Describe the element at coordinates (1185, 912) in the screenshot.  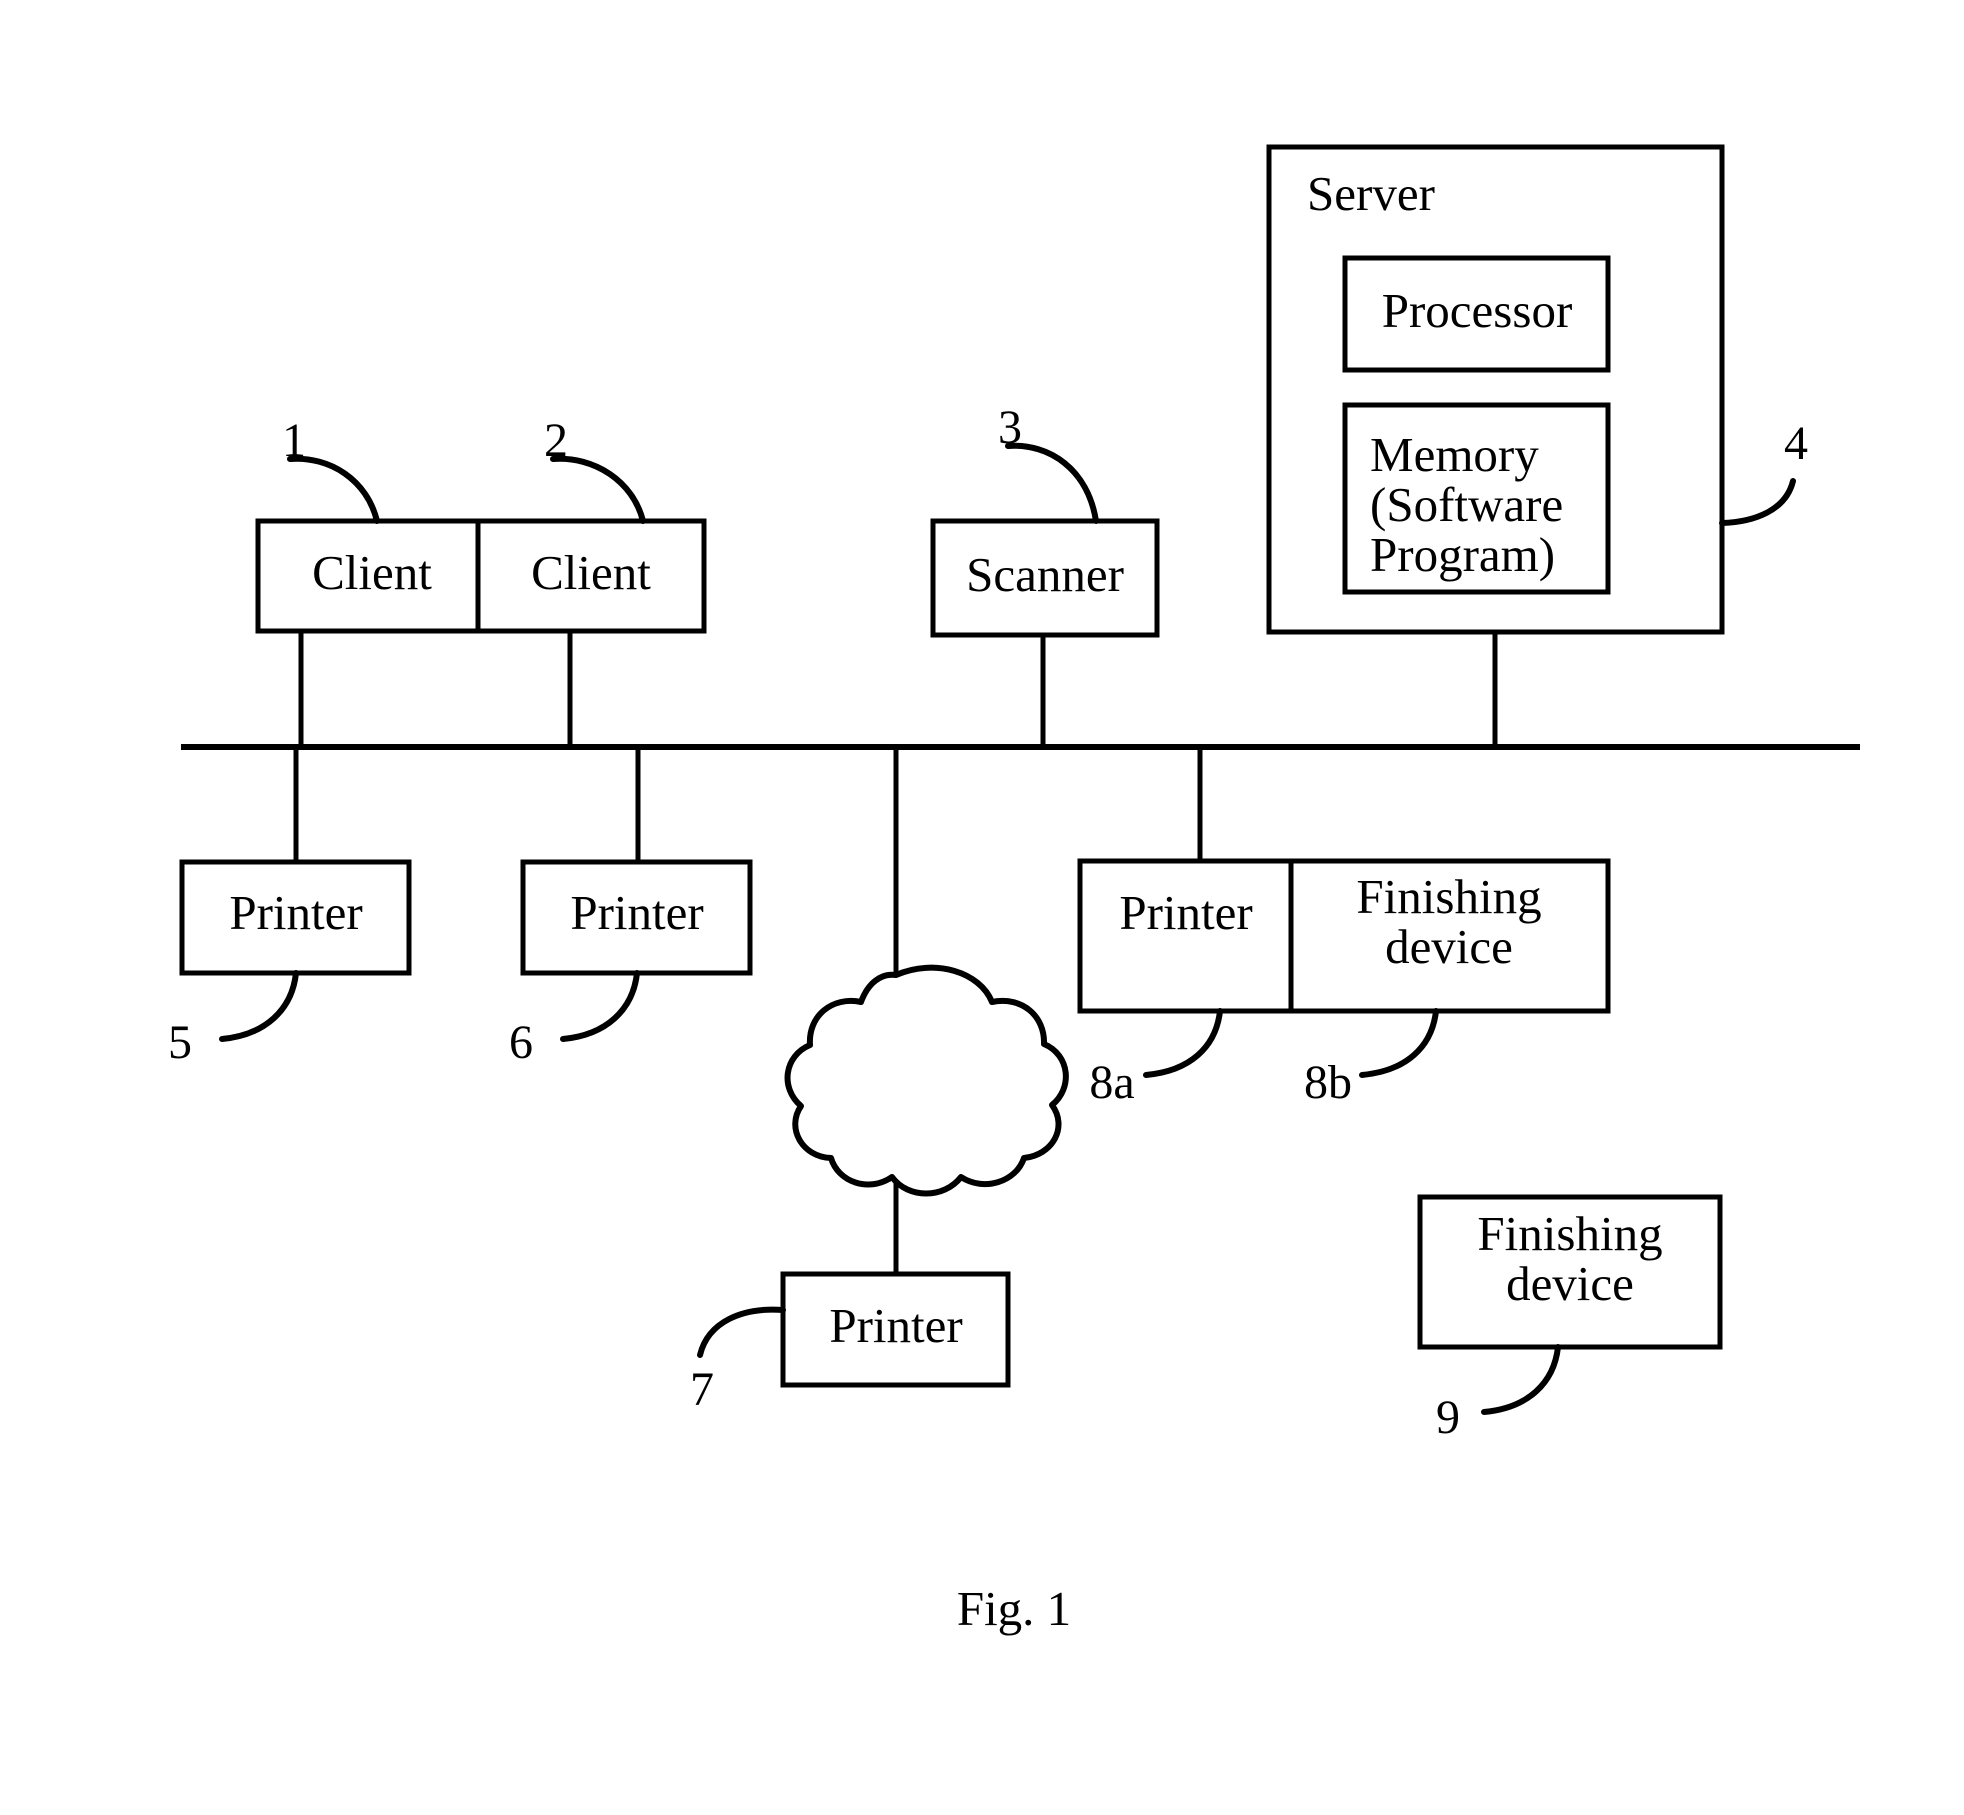
I see `printer-8a-label: Printer` at that location.